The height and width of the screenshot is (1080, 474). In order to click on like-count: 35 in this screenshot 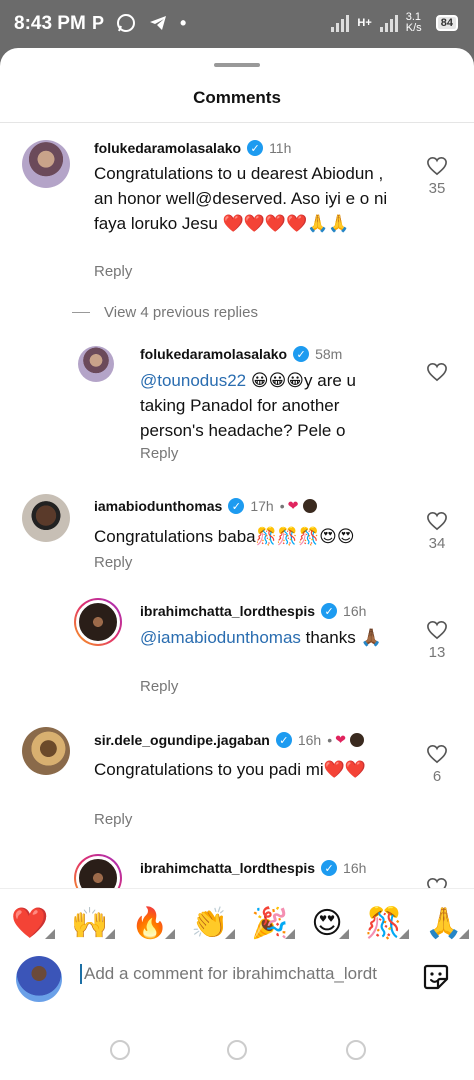, I will do `click(437, 188)`.